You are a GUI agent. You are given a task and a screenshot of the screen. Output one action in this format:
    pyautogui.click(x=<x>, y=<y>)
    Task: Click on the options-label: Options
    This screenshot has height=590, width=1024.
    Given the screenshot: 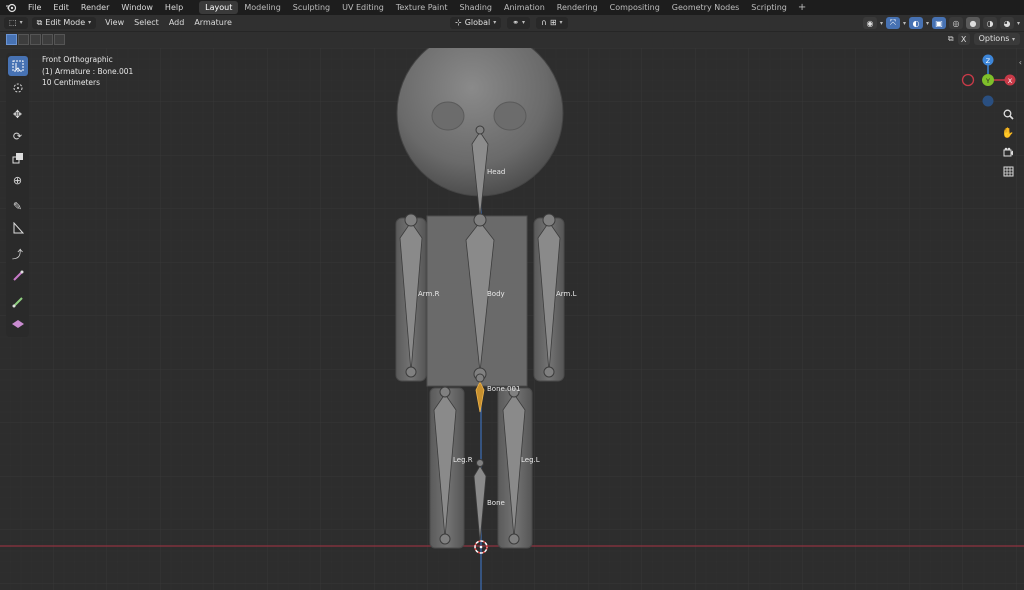 What is the action you would take?
    pyautogui.click(x=994, y=38)
    